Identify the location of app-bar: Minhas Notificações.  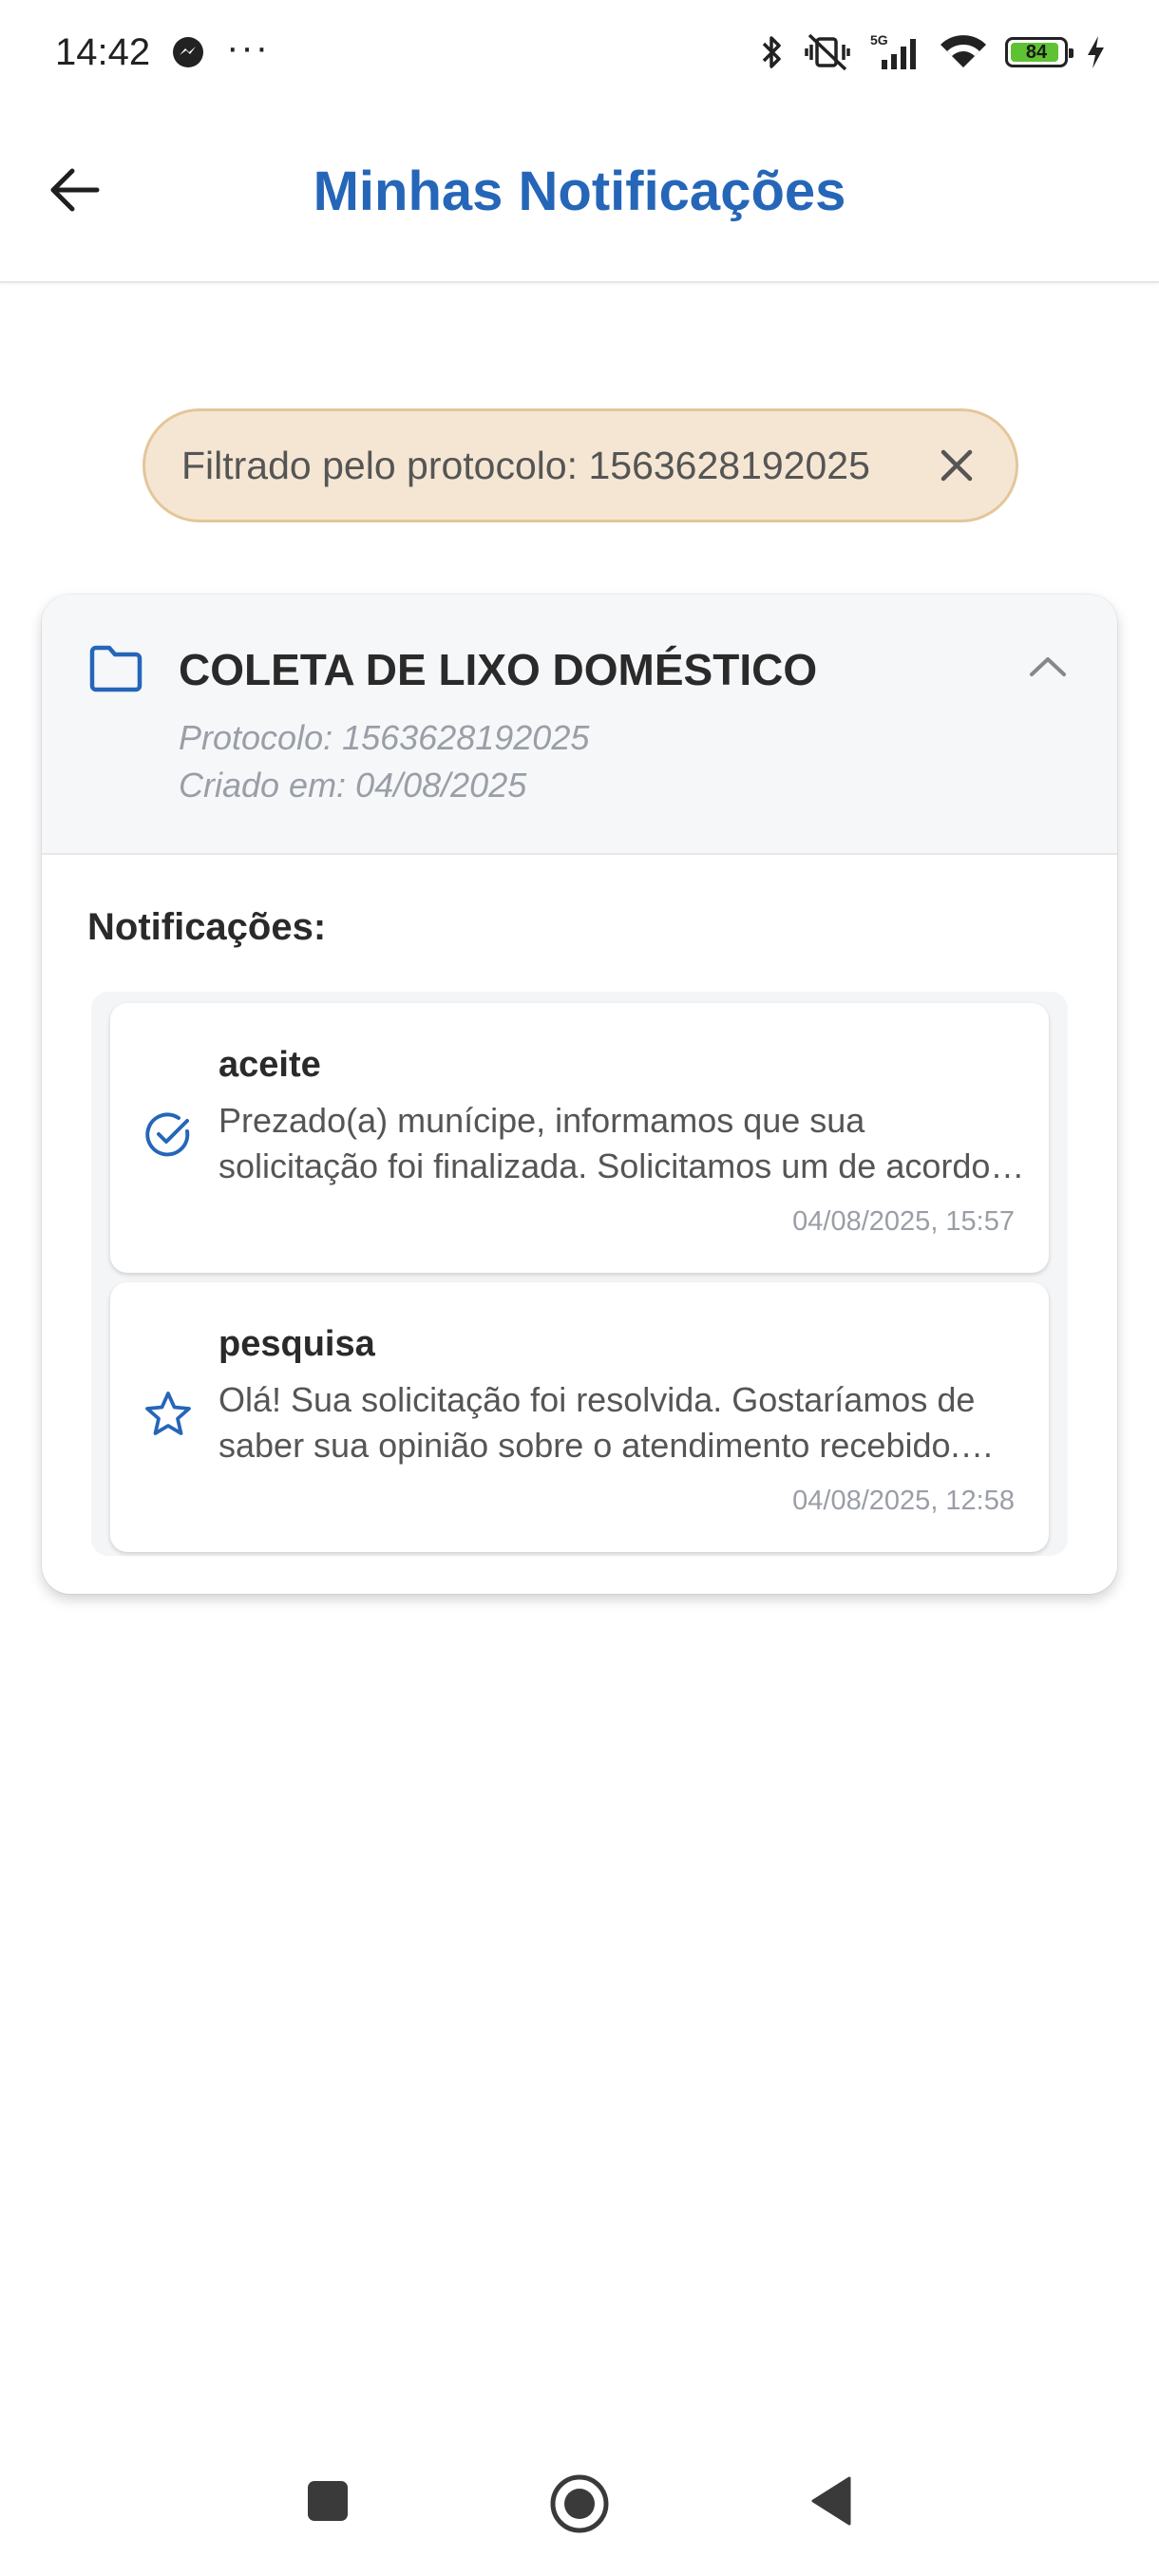
(579, 193).